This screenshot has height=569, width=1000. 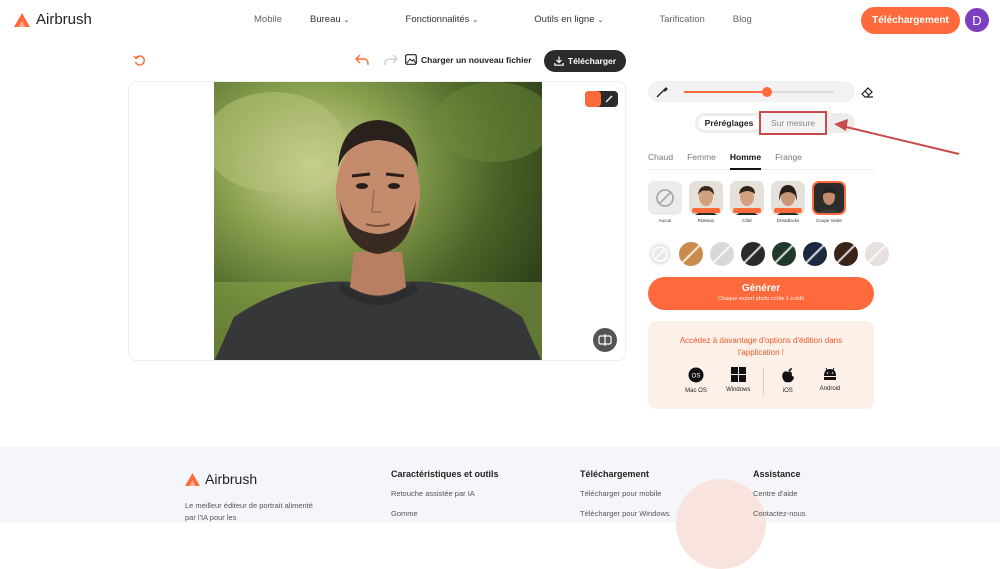 I want to click on footer-link: Gomme, so click(x=445, y=513).